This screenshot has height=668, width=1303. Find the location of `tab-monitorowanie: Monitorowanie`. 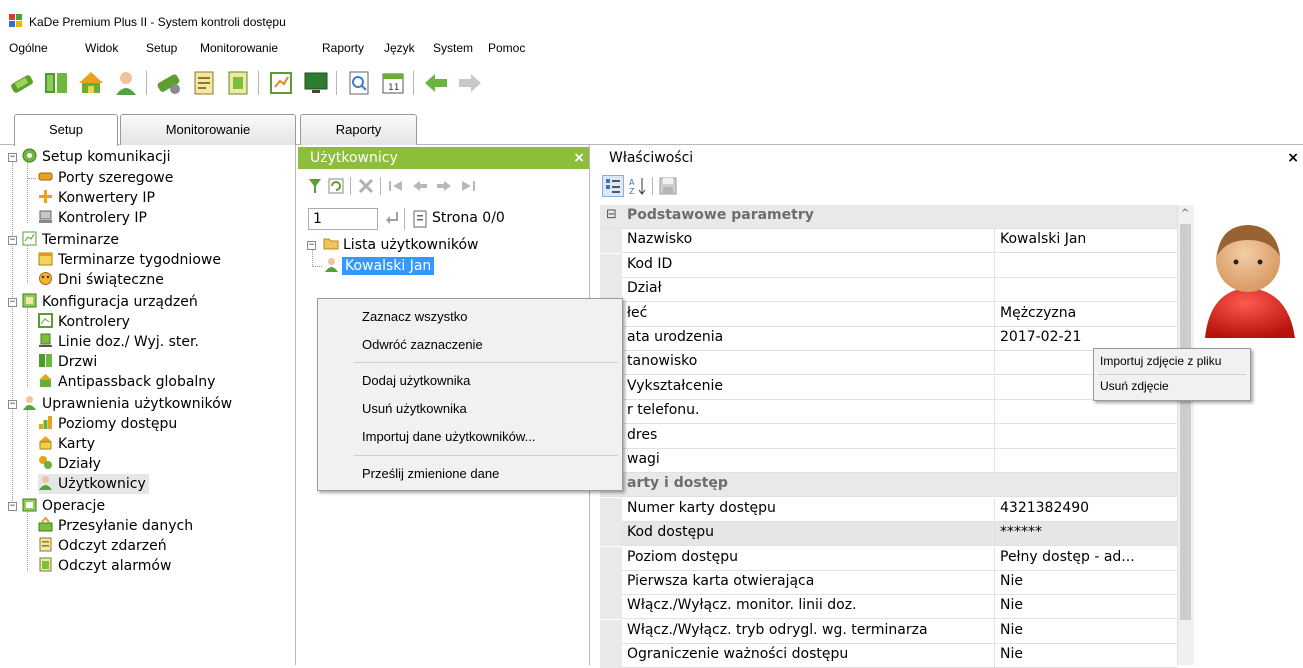

tab-monitorowanie: Monitorowanie is located at coordinates (208, 129).